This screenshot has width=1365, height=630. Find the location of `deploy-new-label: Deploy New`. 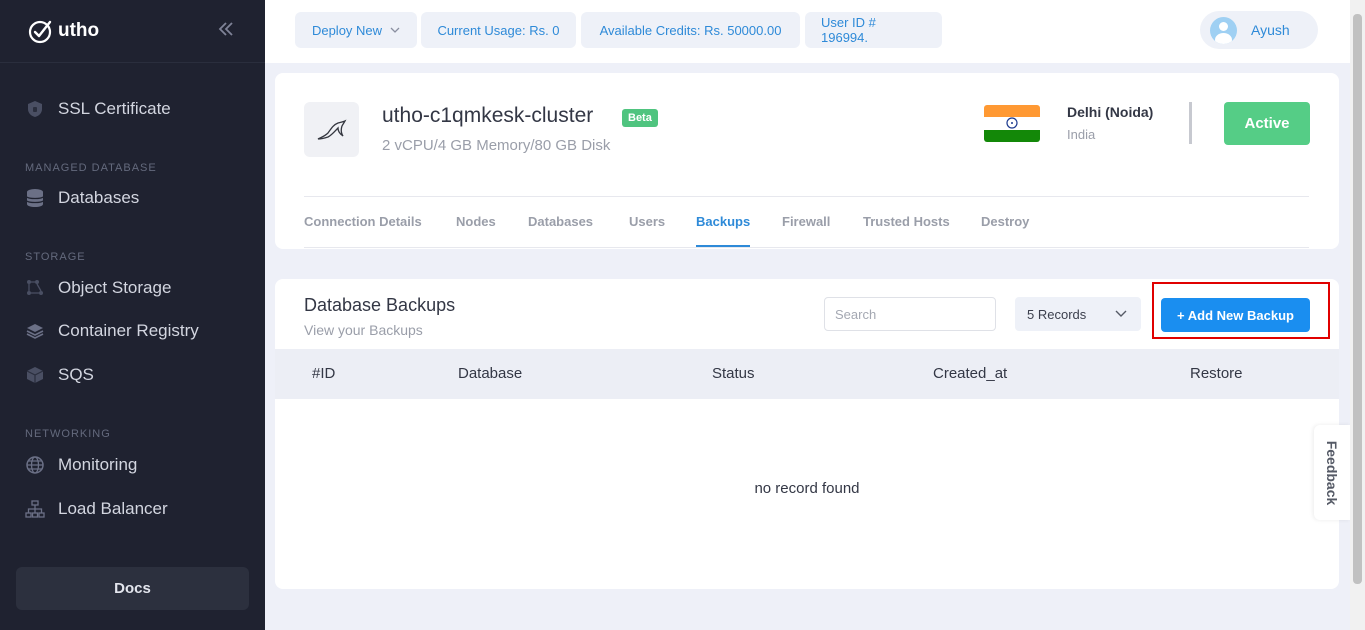

deploy-new-label: Deploy New is located at coordinates (347, 30).